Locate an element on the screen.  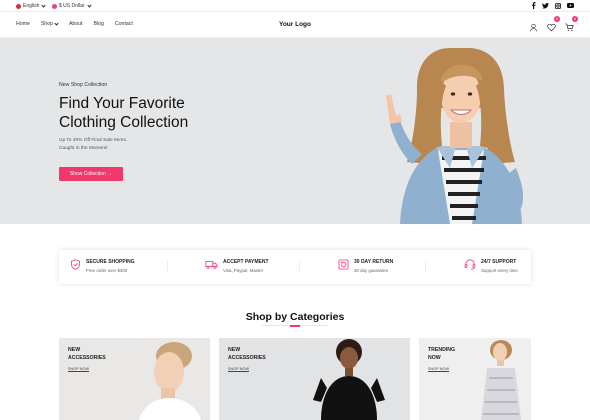
wishlist-button: 0 is located at coordinates (553, 24).